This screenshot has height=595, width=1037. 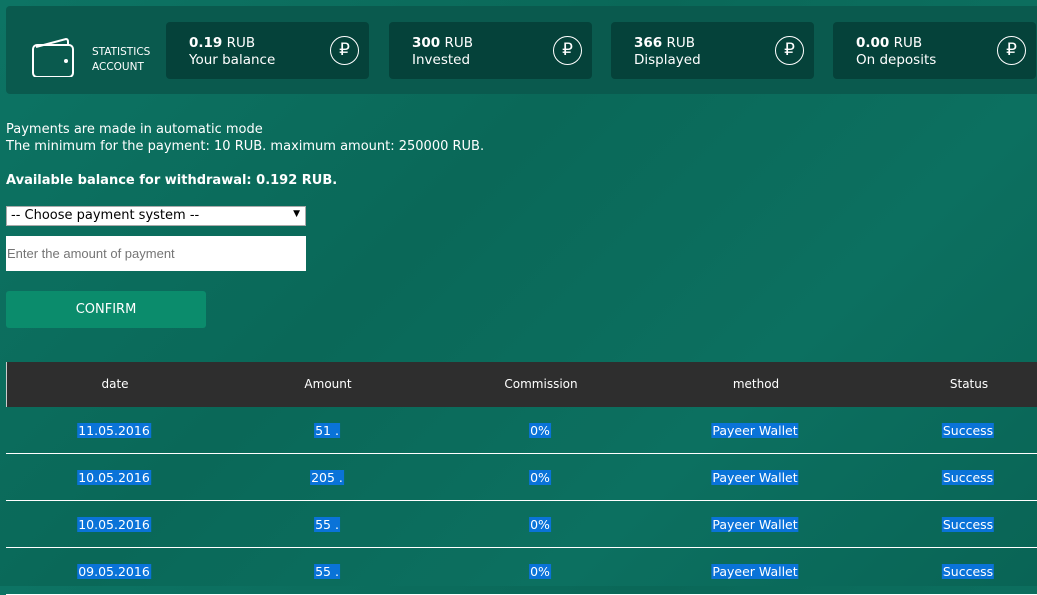 What do you see at coordinates (521, 477) in the screenshot?
I see `table-row: 10.05.2016 205 . 0% Payeer Wallet Success` at bounding box center [521, 477].